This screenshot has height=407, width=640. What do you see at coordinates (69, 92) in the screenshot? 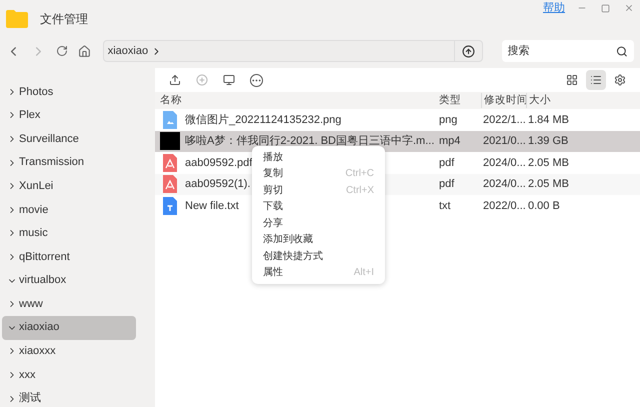
I see `sidebar-item: Photos` at bounding box center [69, 92].